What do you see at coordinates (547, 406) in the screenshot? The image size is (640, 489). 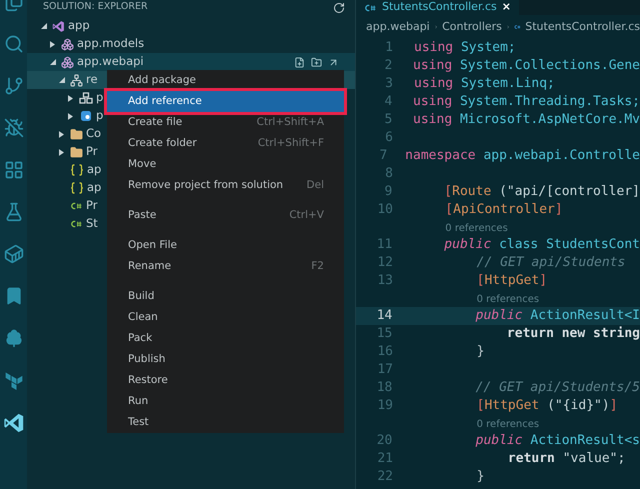 I see `code-line: [HttpGet ("{id}")]` at bounding box center [547, 406].